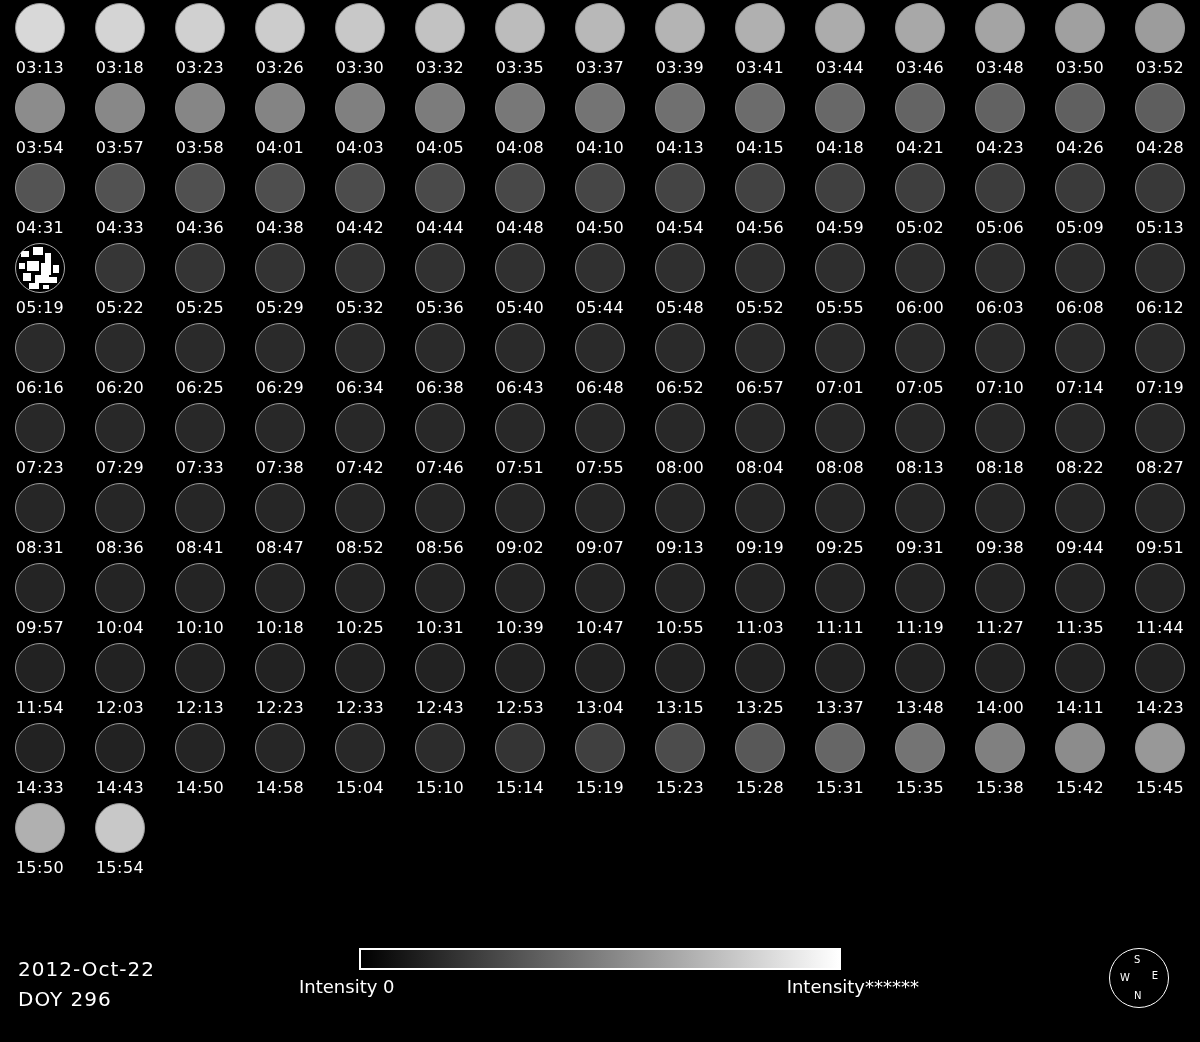 Image resolution: width=1200 pixels, height=1042 pixels. Describe the element at coordinates (360, 708) in the screenshot. I see `time-label: 12:33` at that location.